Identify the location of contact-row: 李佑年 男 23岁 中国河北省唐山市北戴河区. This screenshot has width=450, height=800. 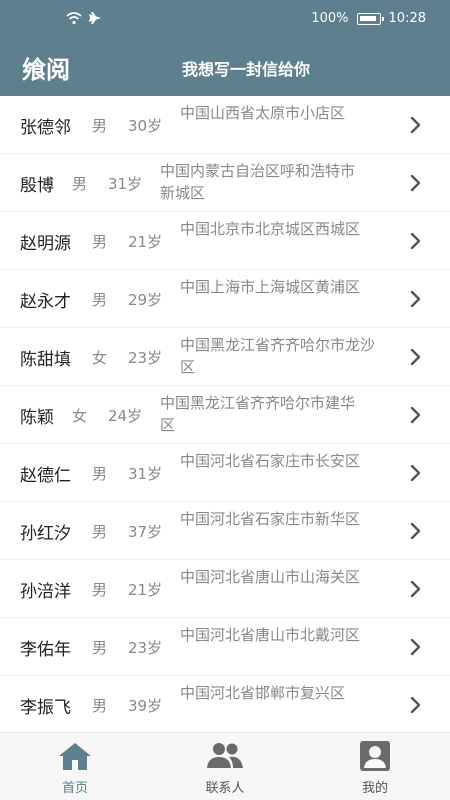
(225, 647).